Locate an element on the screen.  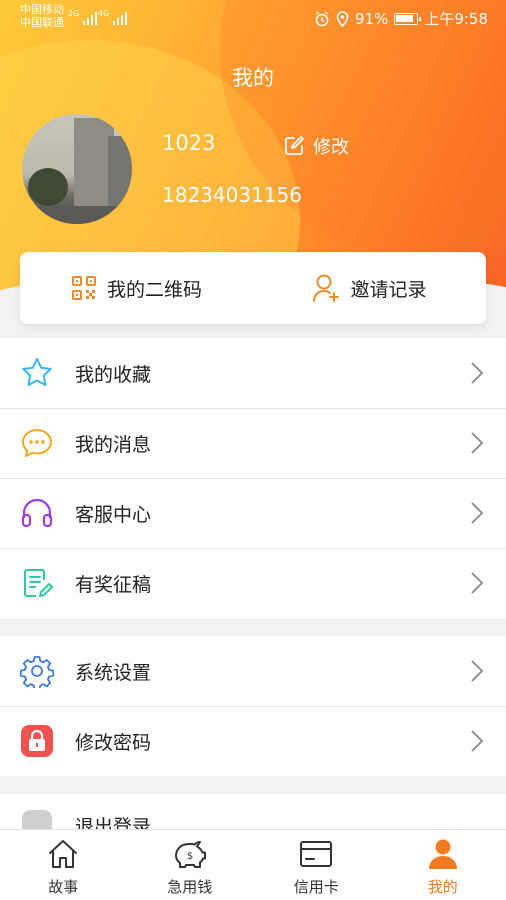
menu-item-favorites: 我的收藏 is located at coordinates (253, 373).